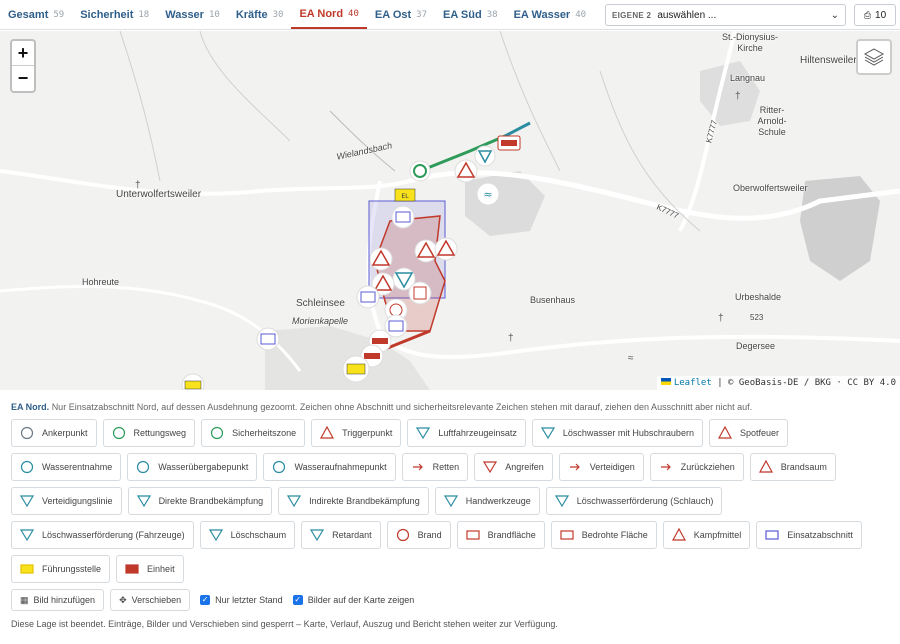 The width and height of the screenshot is (900, 644). I want to click on symbol-chip-attack: Angreifen, so click(513, 467).